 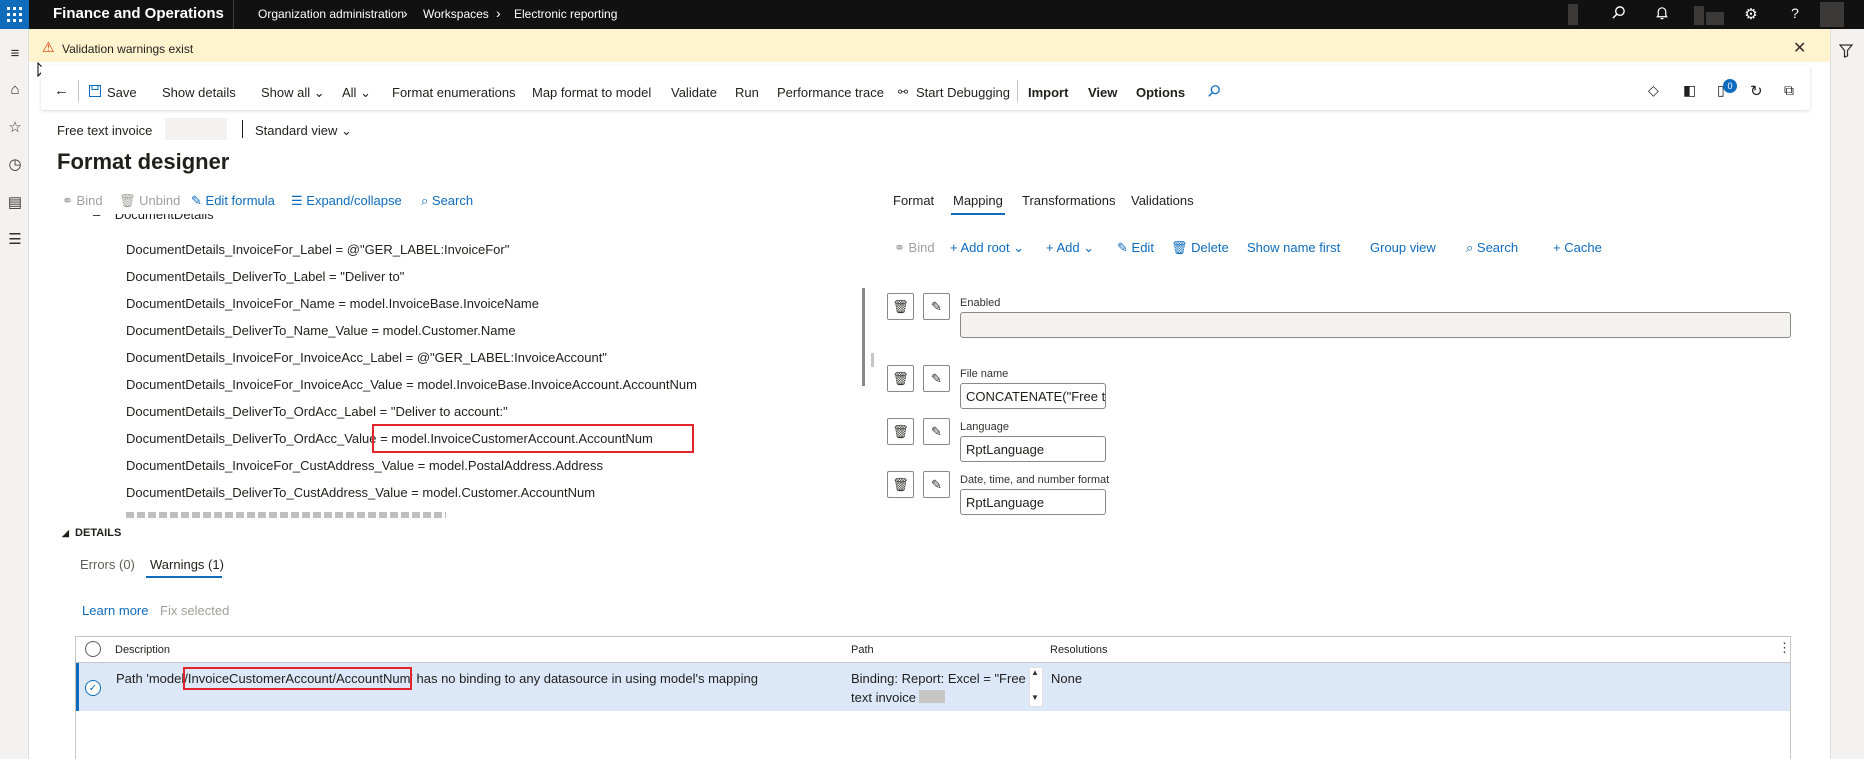 I want to click on row-selected-checkbox: ✓, so click(x=93, y=688).